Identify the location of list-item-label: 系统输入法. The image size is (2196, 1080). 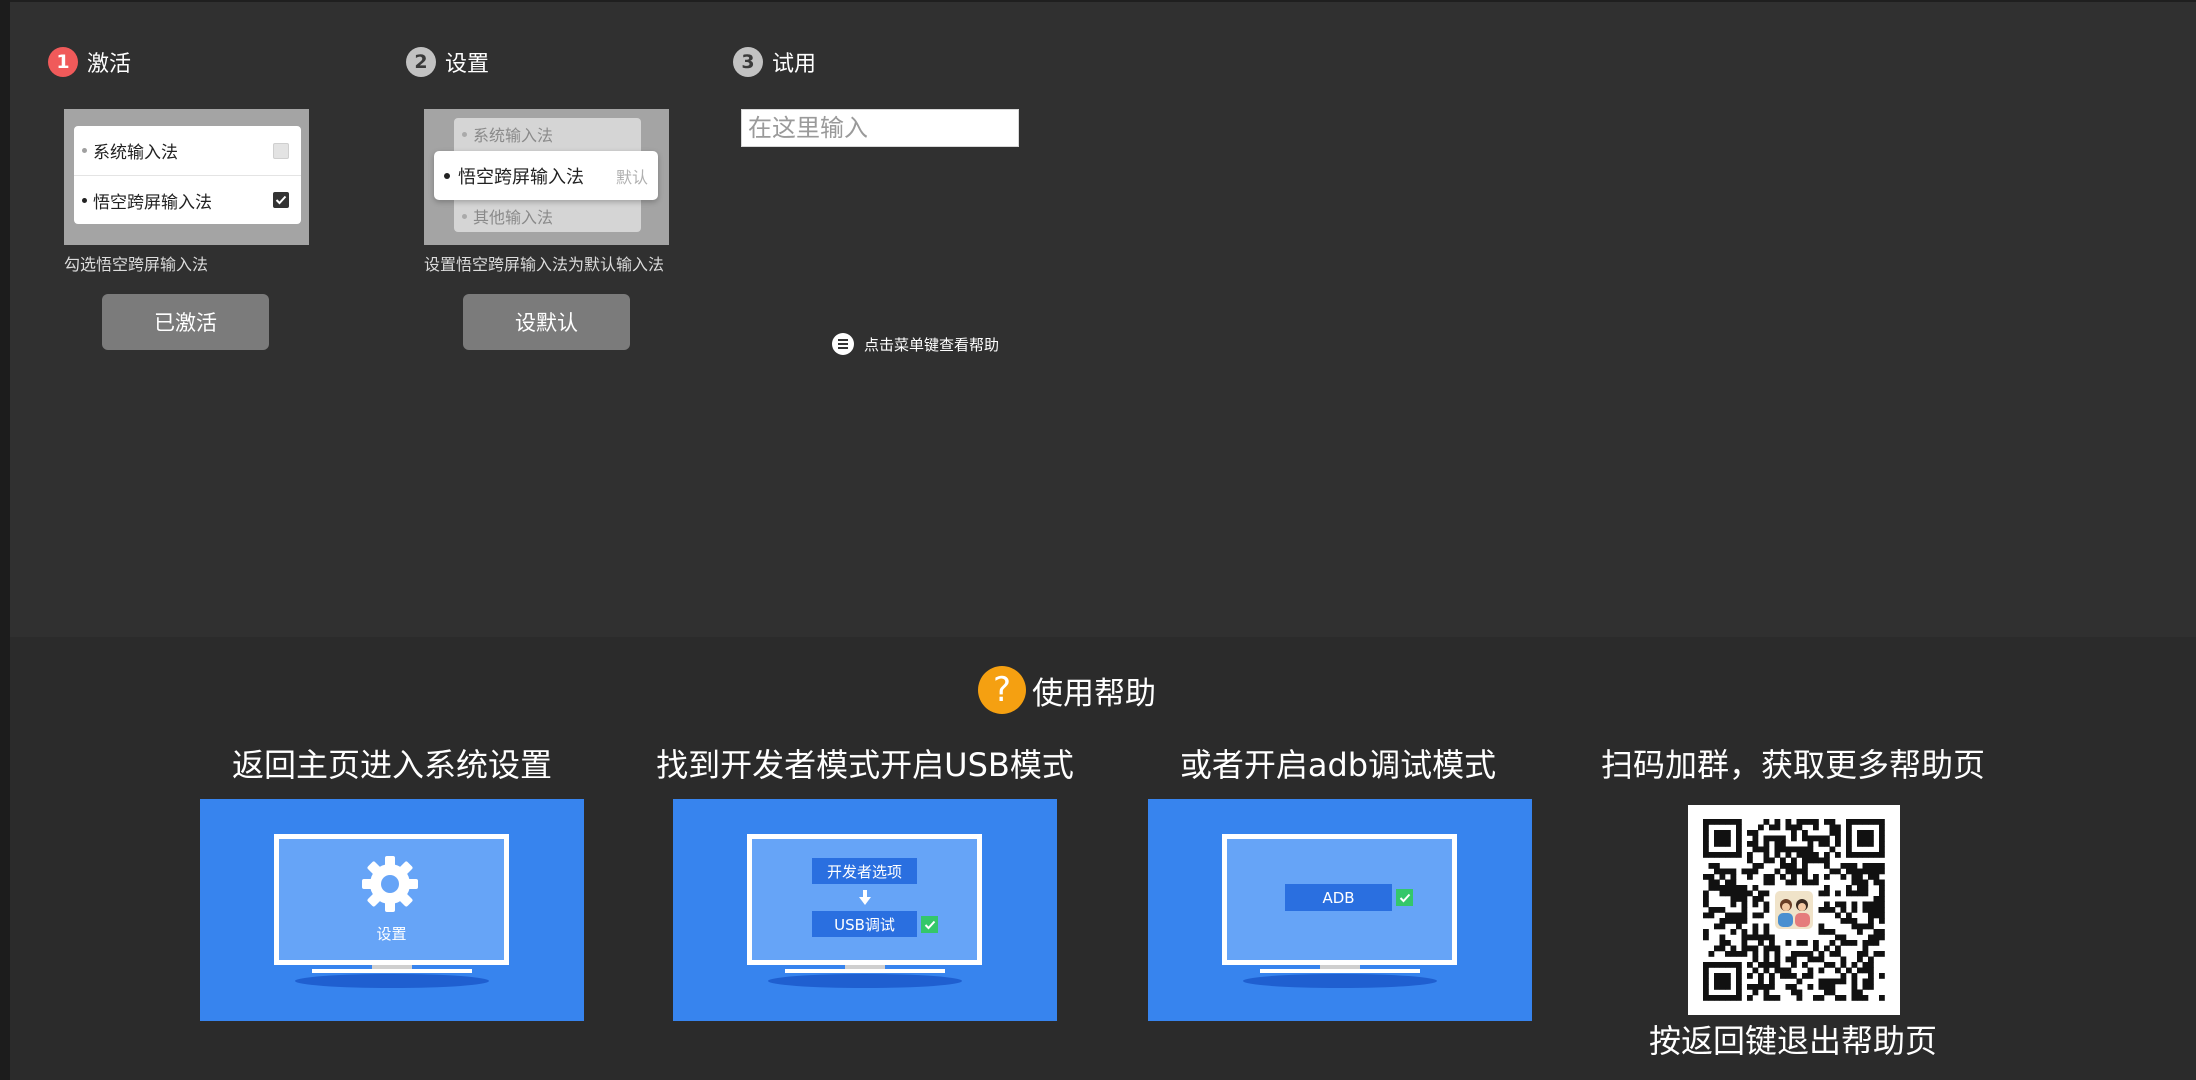
(135, 153).